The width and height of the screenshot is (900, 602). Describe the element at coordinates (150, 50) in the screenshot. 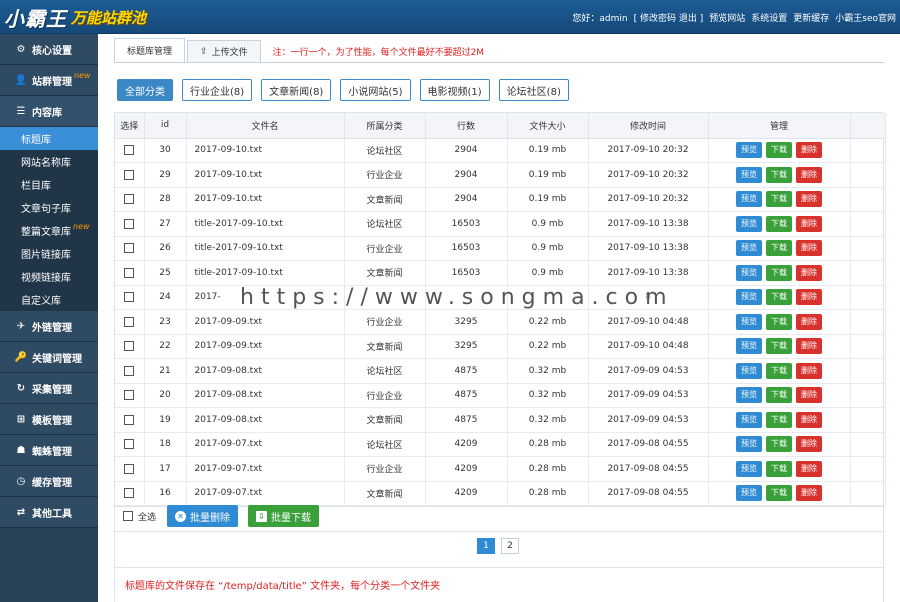

I see `tab-title-library: 标题库管理` at that location.